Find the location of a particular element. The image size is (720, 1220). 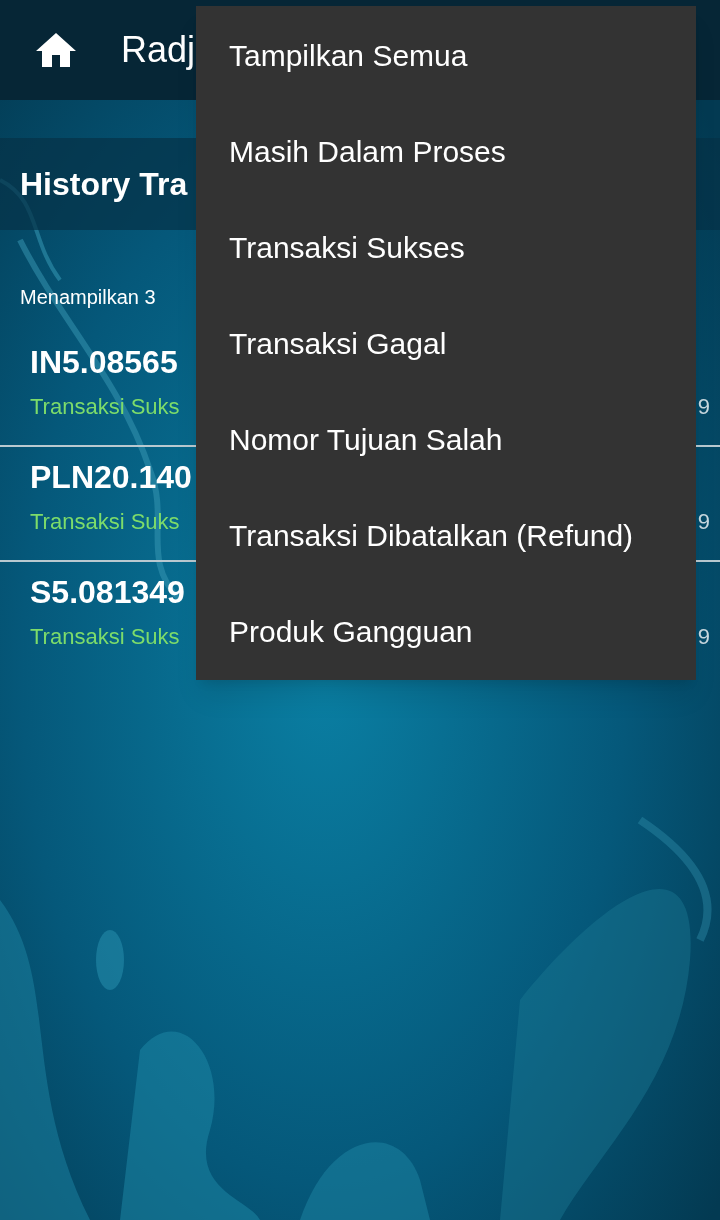

transaction-id: IN5.08565 is located at coordinates (104, 362).